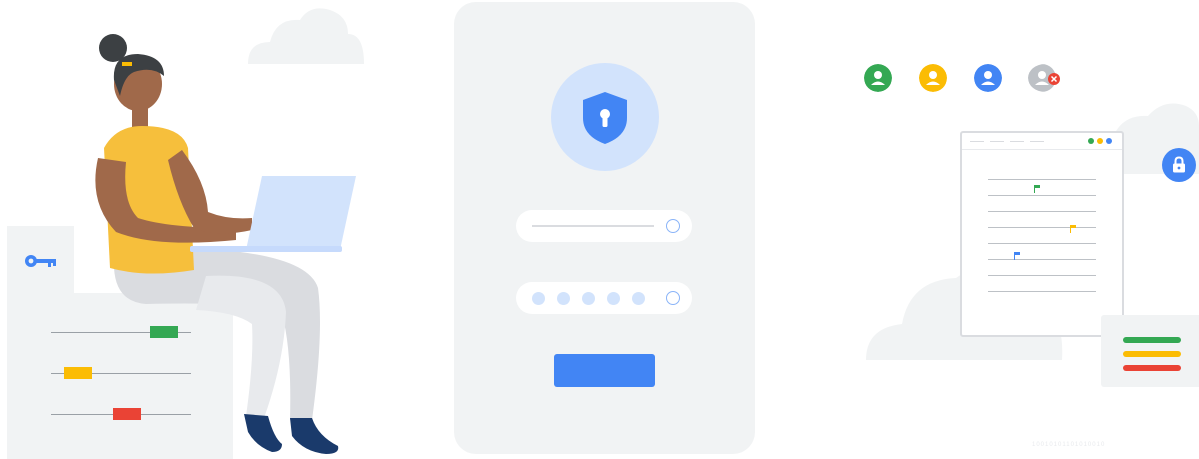 The image size is (1199, 459). I want to click on key-icon, so click(40, 261).